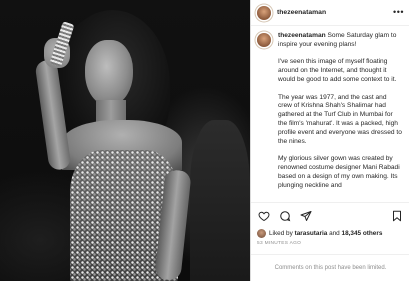  I want to click on comments-limited-notice: Comments on this post have been limited., so click(330, 267).